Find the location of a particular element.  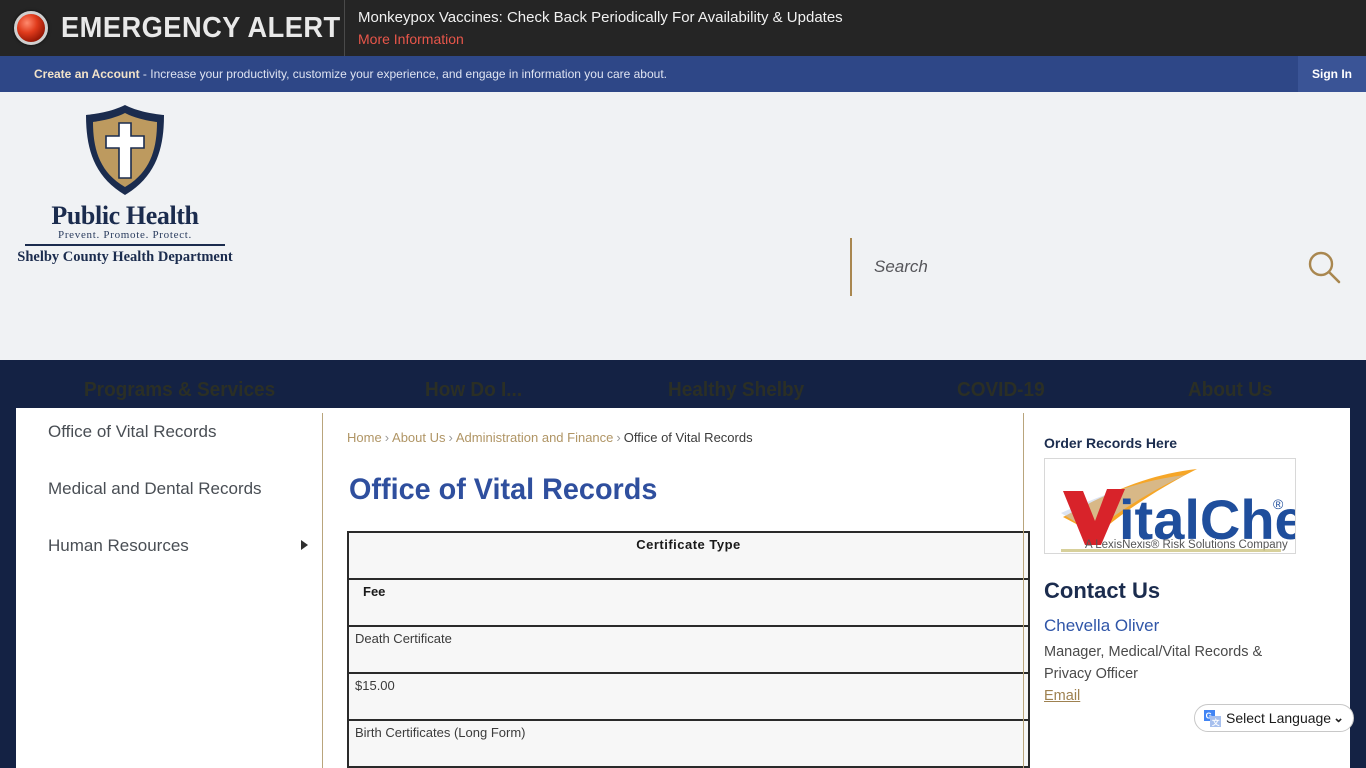

table-row: Fee is located at coordinates (688, 602).